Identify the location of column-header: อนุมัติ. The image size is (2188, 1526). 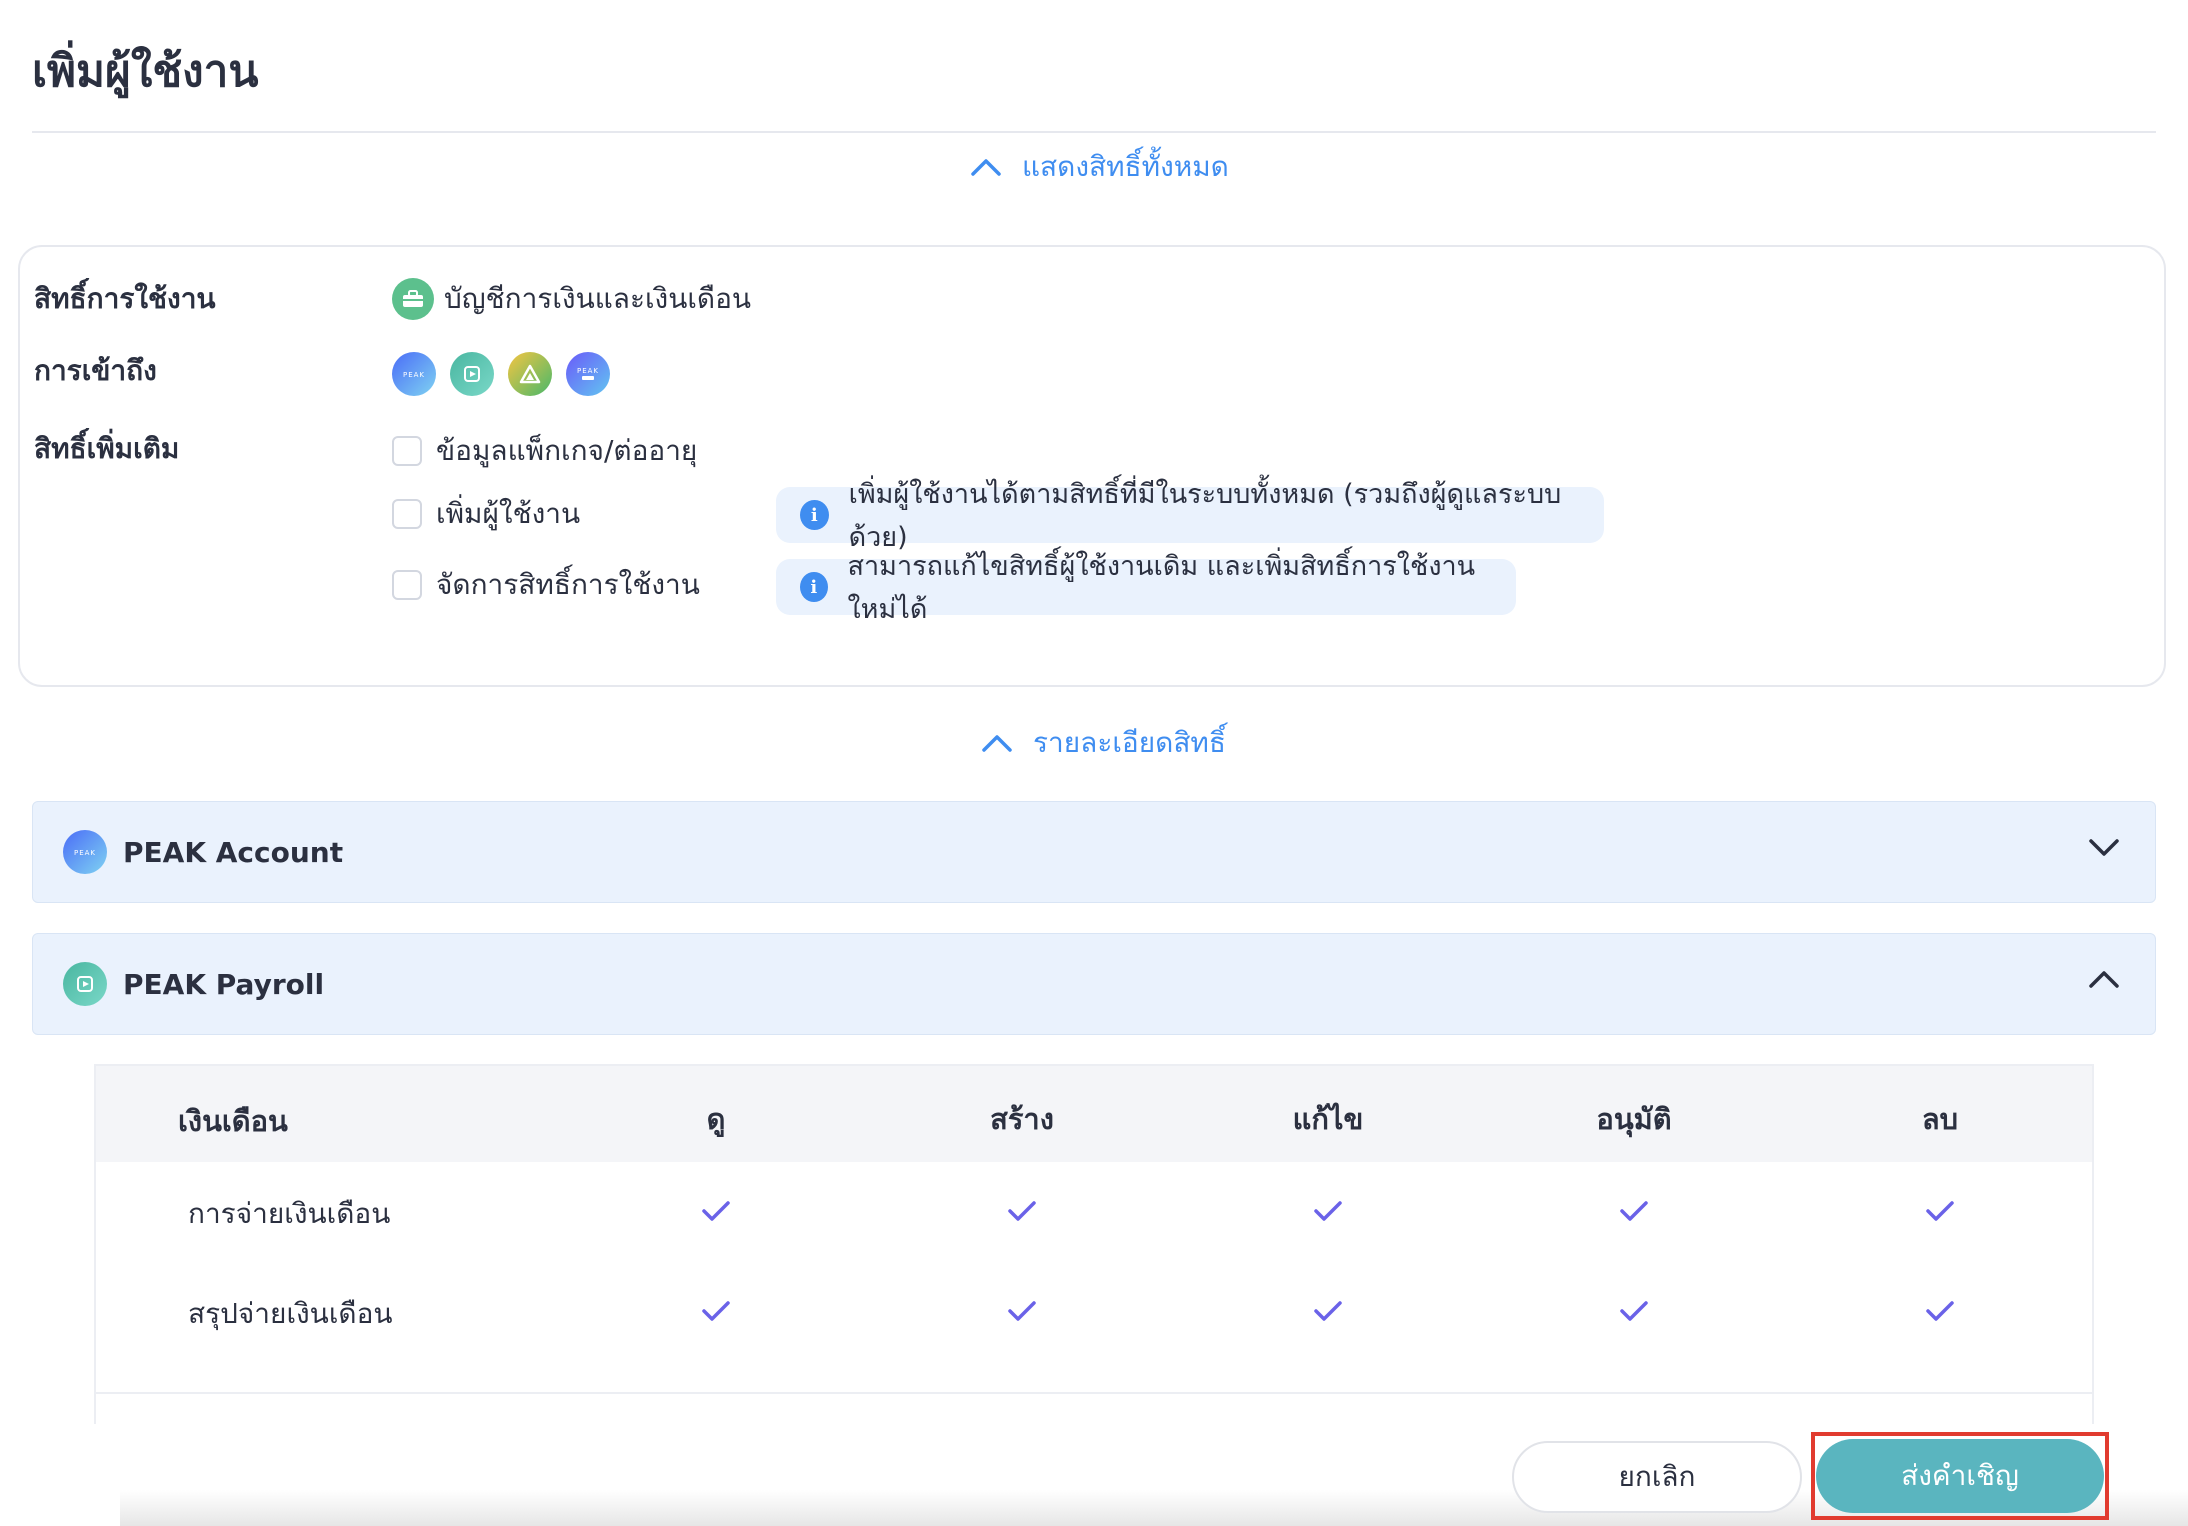
(1634, 1119).